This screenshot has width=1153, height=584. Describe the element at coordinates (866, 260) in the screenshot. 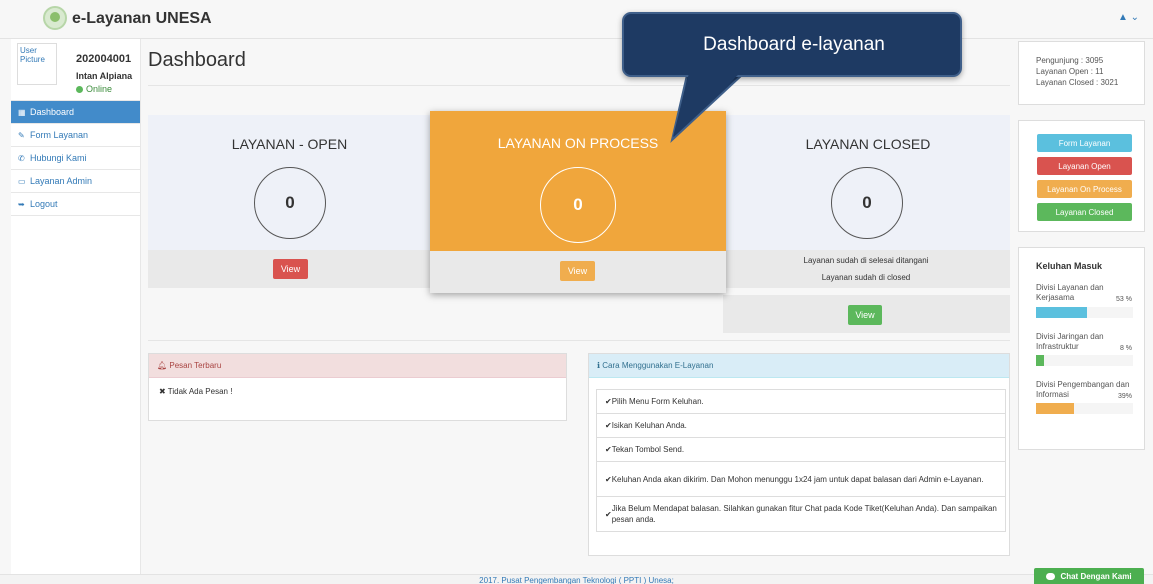

I see `closed-note-1: Layanan sudah di selesai ditangani` at that location.